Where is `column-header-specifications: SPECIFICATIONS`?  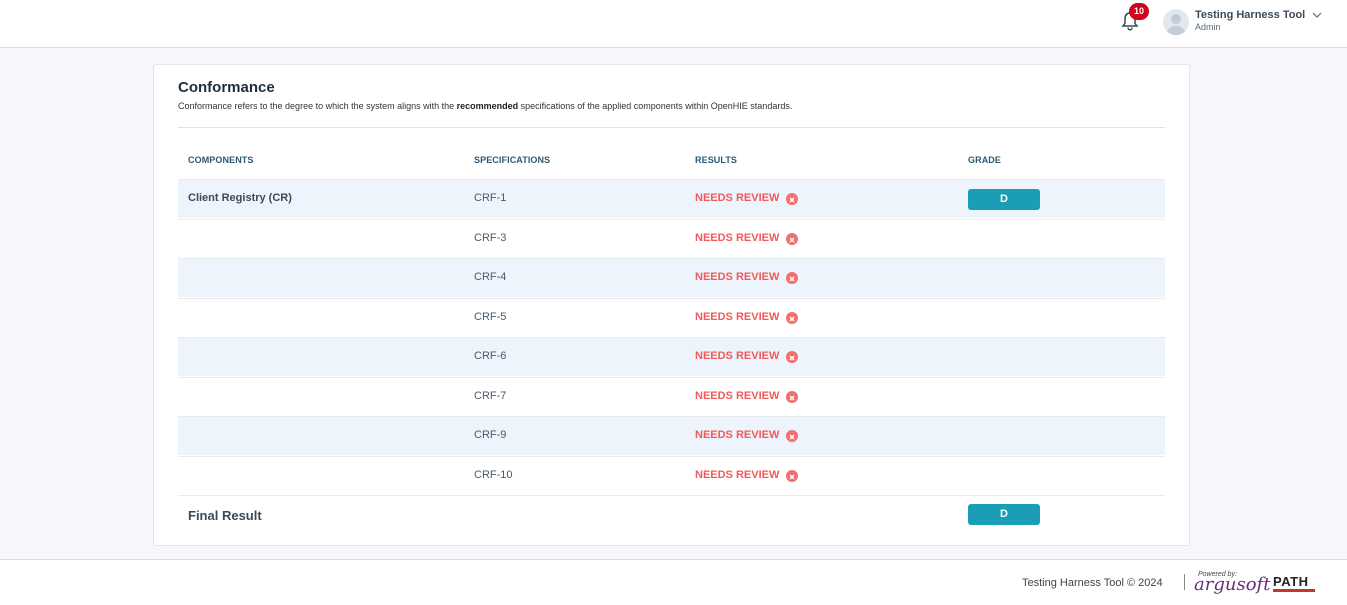 column-header-specifications: SPECIFICATIONS is located at coordinates (512, 160).